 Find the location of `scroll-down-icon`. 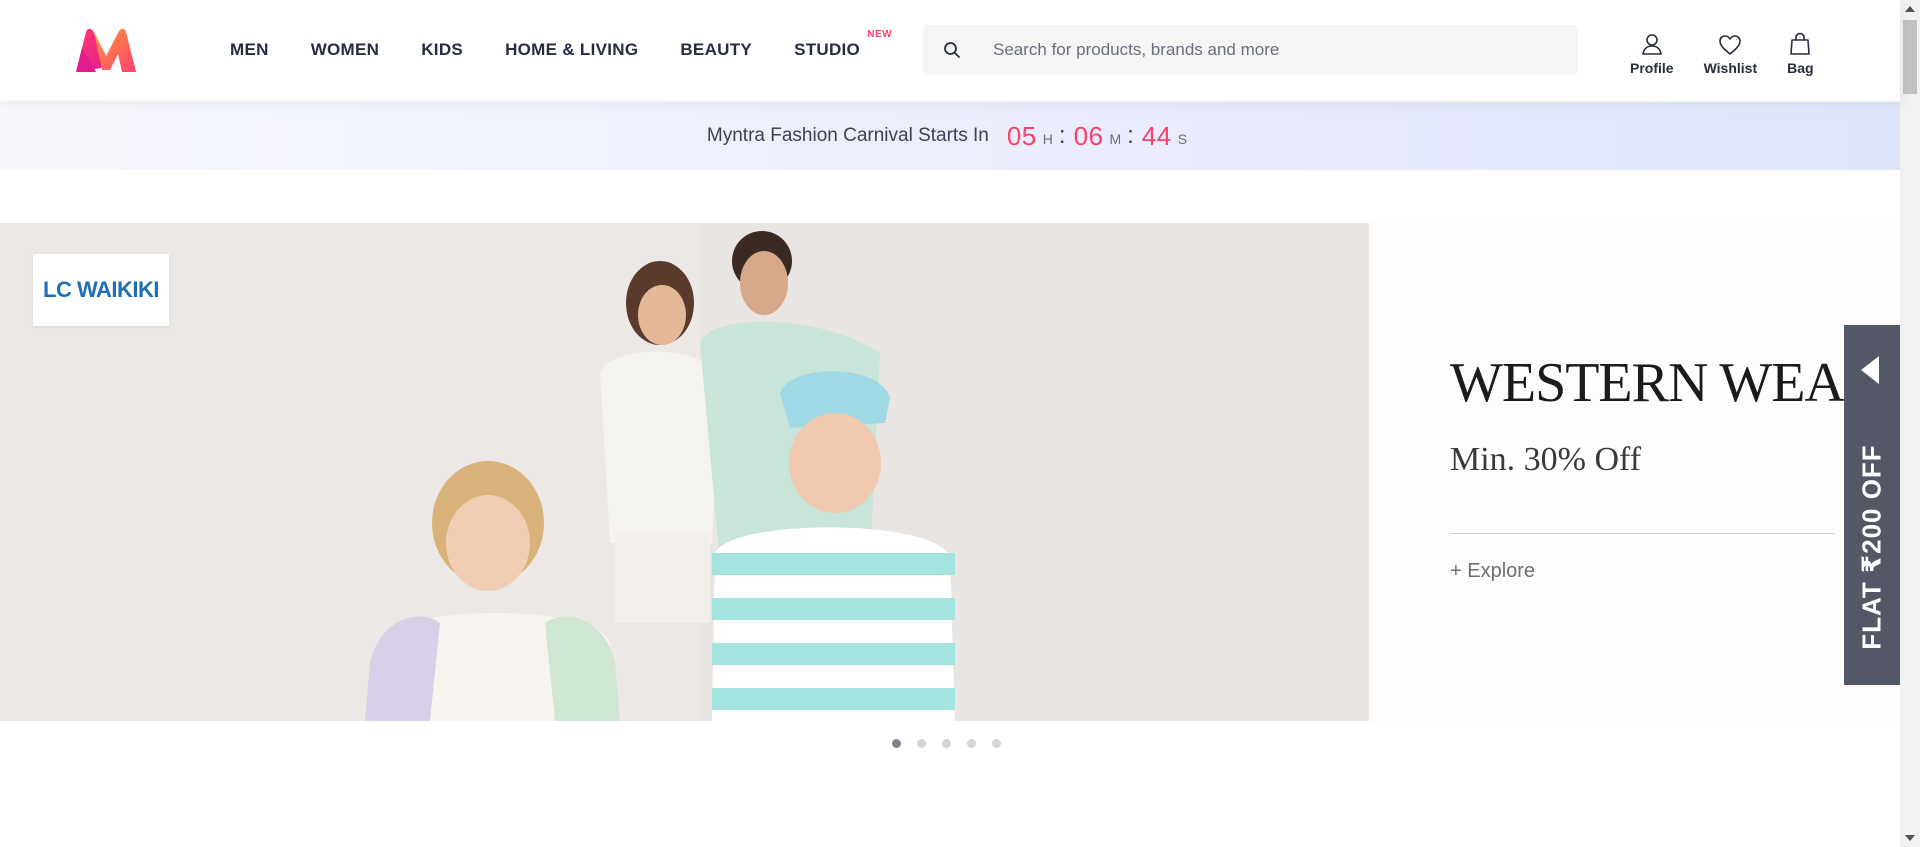

scroll-down-icon is located at coordinates (1910, 838).